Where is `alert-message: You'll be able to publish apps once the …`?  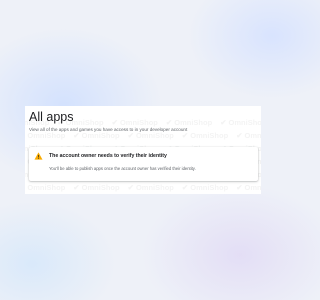 alert-message: You'll be able to publish apps once the … is located at coordinates (122, 168).